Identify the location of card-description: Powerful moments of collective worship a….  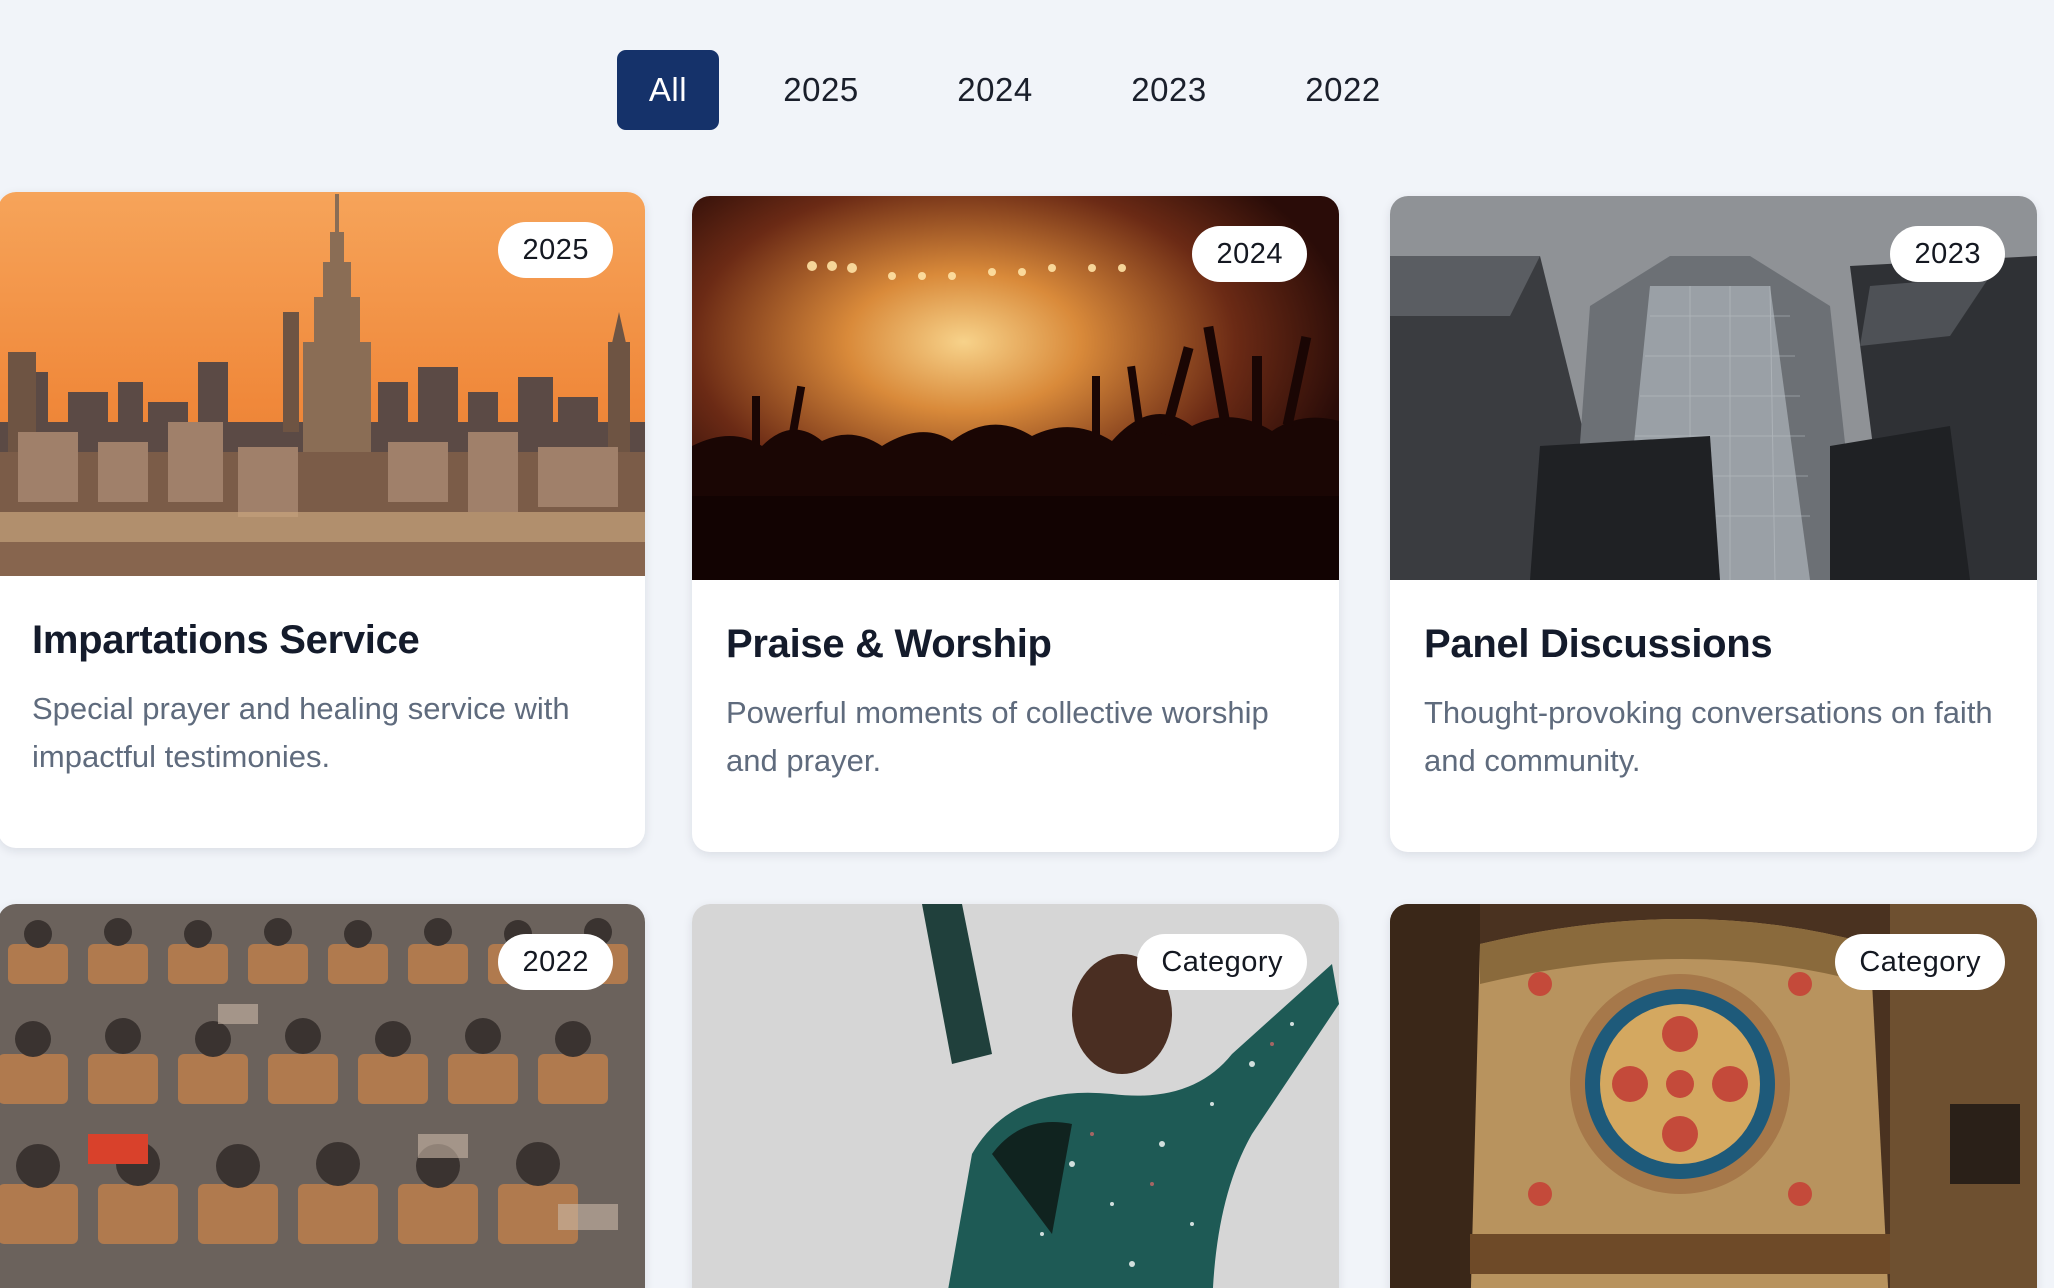
(997, 736).